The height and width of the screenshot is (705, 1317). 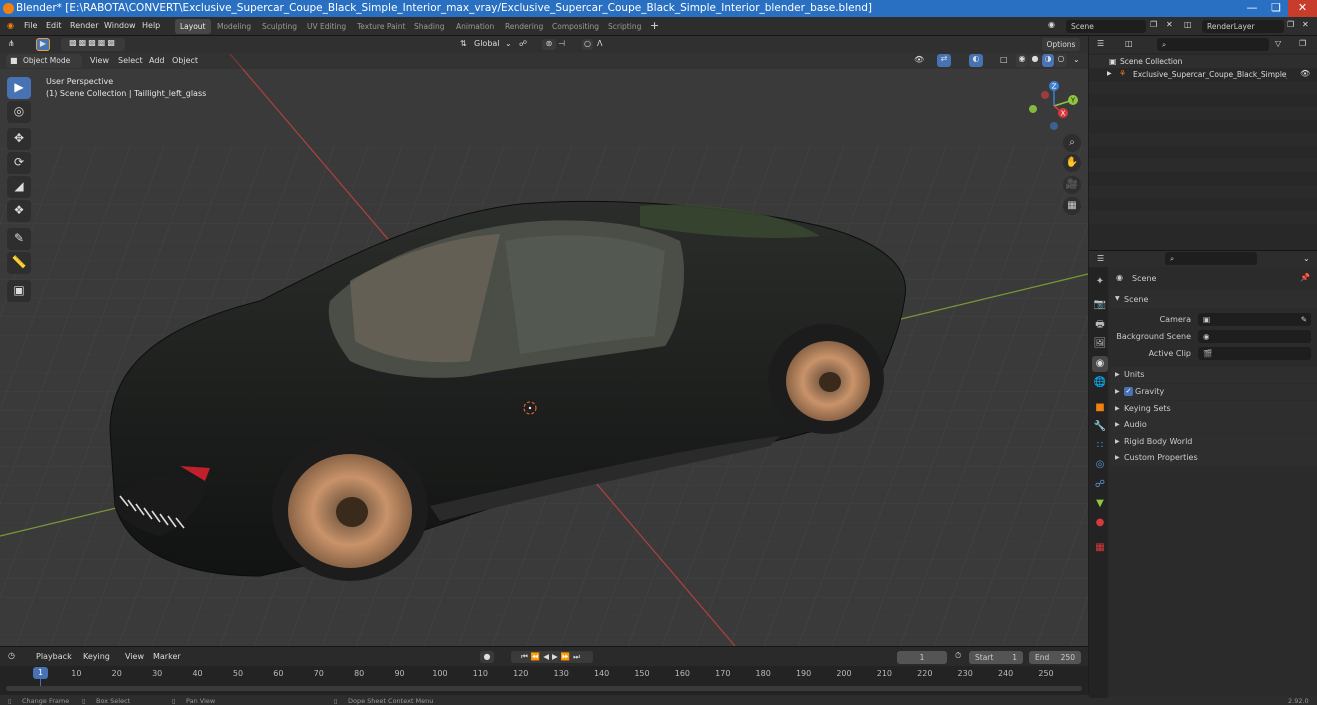 I want to click on snap-target-icon: ⊣, so click(x=561, y=43).